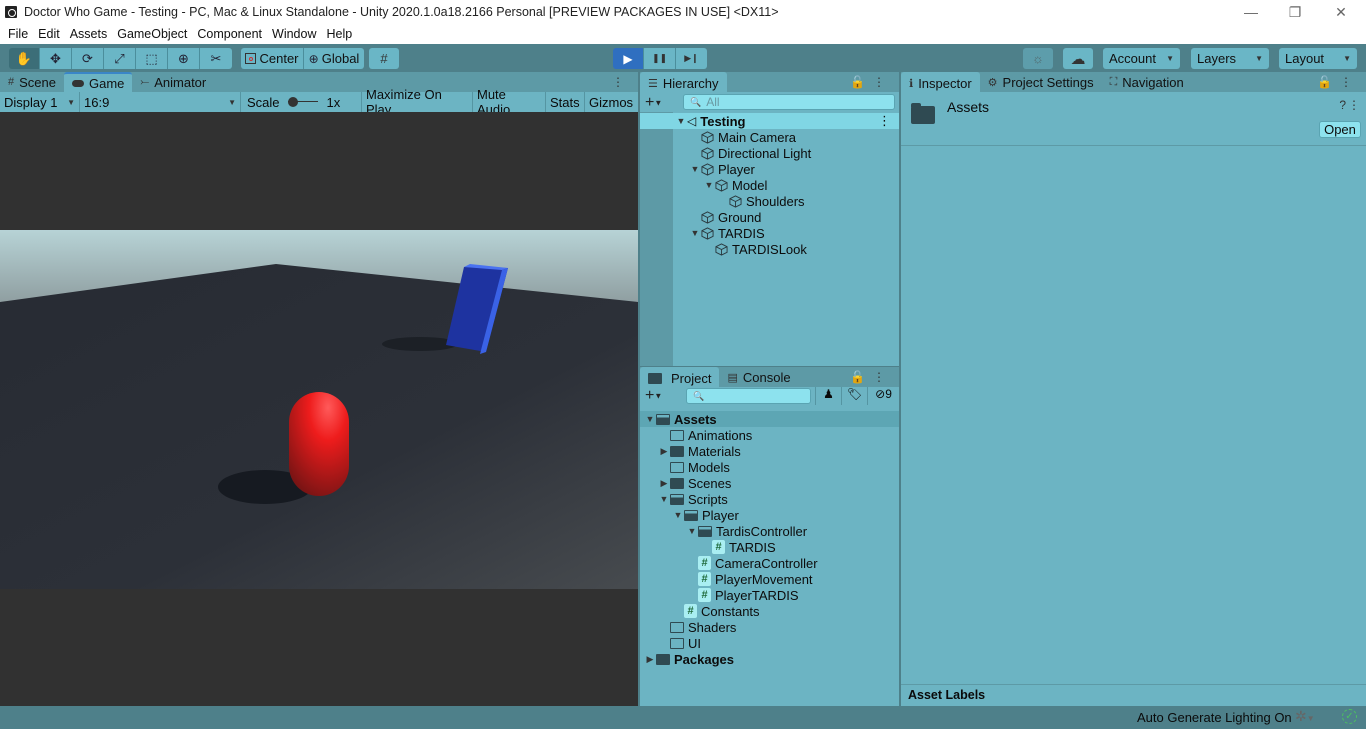 The height and width of the screenshot is (729, 1366). What do you see at coordinates (1305, 716) in the screenshot?
I see `bug-icon: ✲▼` at bounding box center [1305, 716].